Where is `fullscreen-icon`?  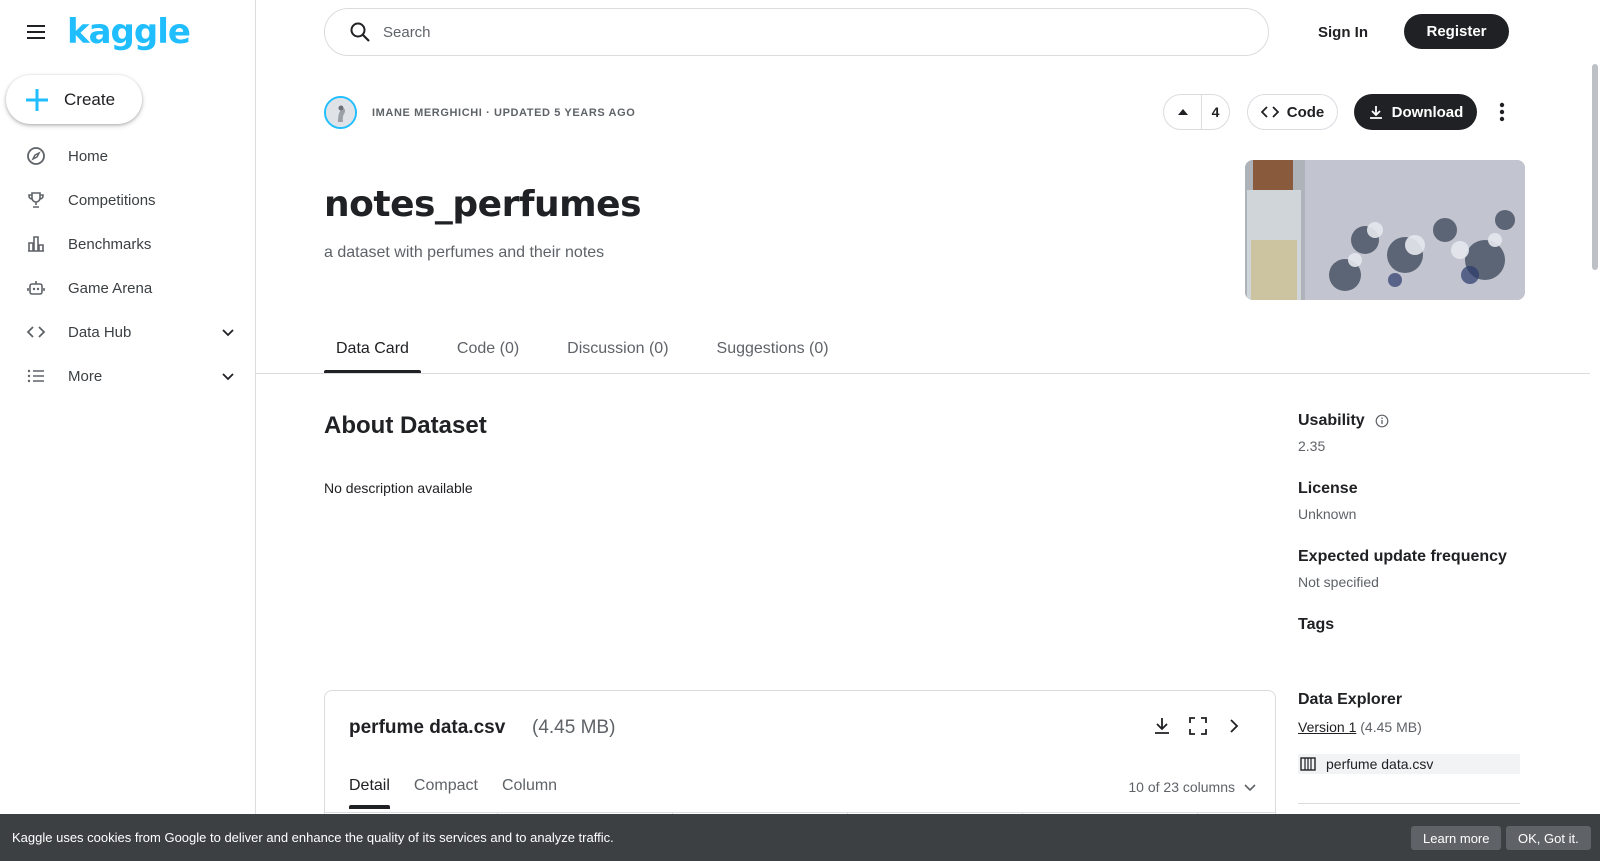
fullscreen-icon is located at coordinates (1198, 726).